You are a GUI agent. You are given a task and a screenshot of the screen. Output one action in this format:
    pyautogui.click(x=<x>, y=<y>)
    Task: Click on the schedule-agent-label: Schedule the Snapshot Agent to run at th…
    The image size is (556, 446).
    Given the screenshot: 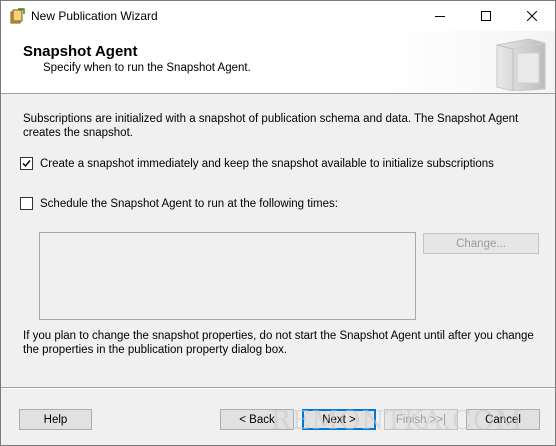 What is the action you would take?
    pyautogui.click(x=189, y=203)
    